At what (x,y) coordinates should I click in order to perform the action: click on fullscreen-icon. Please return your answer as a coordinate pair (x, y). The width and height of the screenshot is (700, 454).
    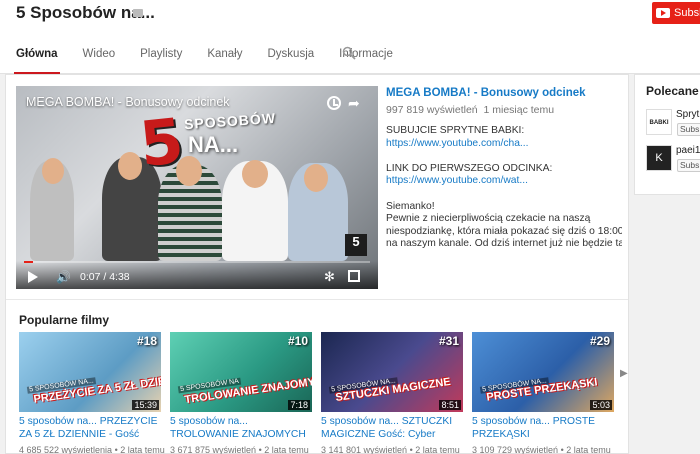
    Looking at the image, I should click on (354, 276).